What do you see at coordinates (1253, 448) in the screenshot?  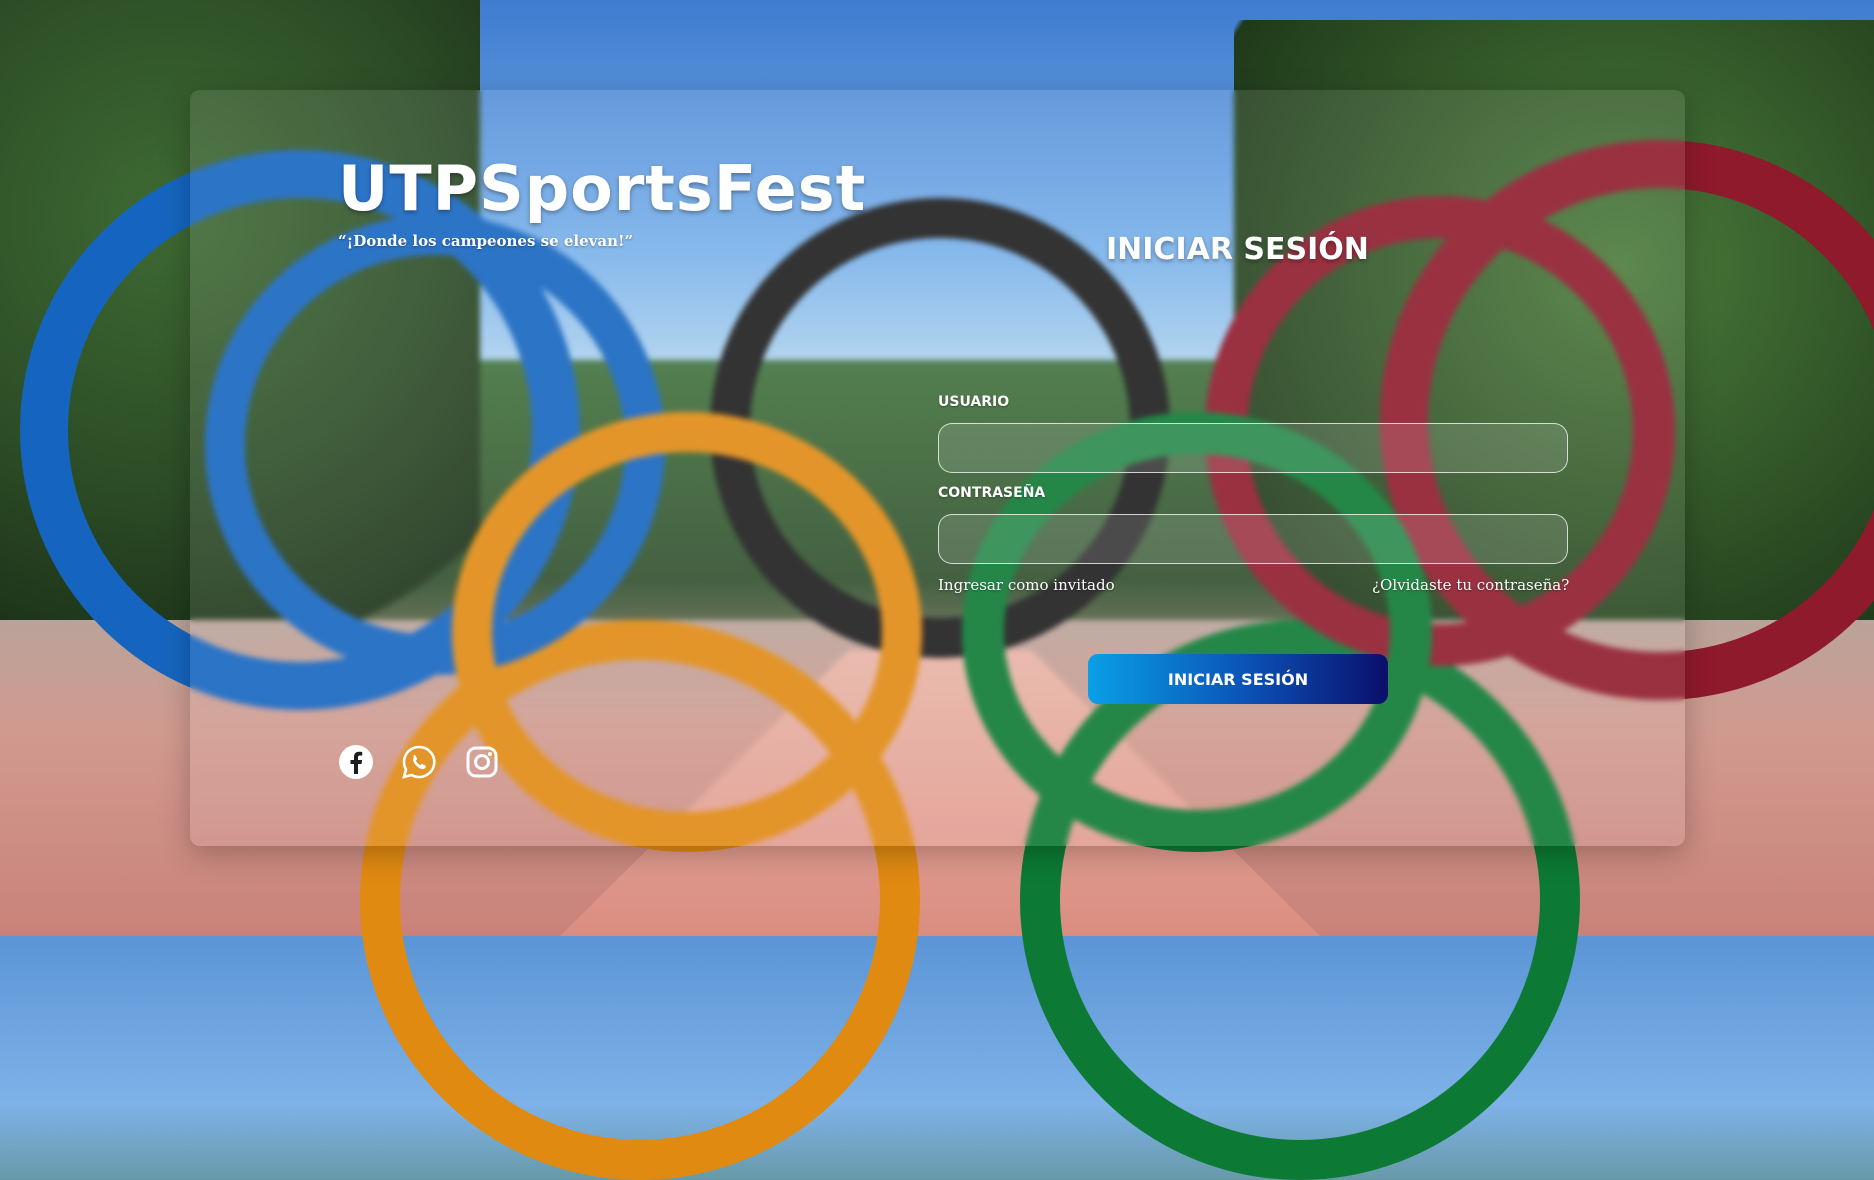 I see `username-input` at bounding box center [1253, 448].